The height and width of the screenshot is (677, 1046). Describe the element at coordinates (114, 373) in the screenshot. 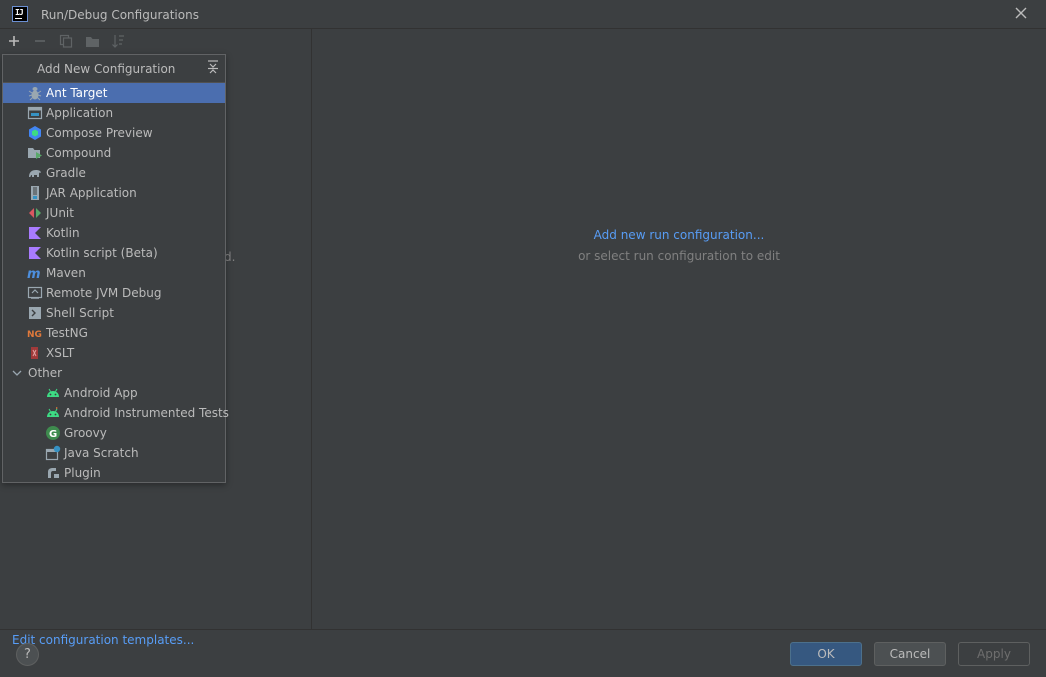

I see `group-other: Other` at that location.